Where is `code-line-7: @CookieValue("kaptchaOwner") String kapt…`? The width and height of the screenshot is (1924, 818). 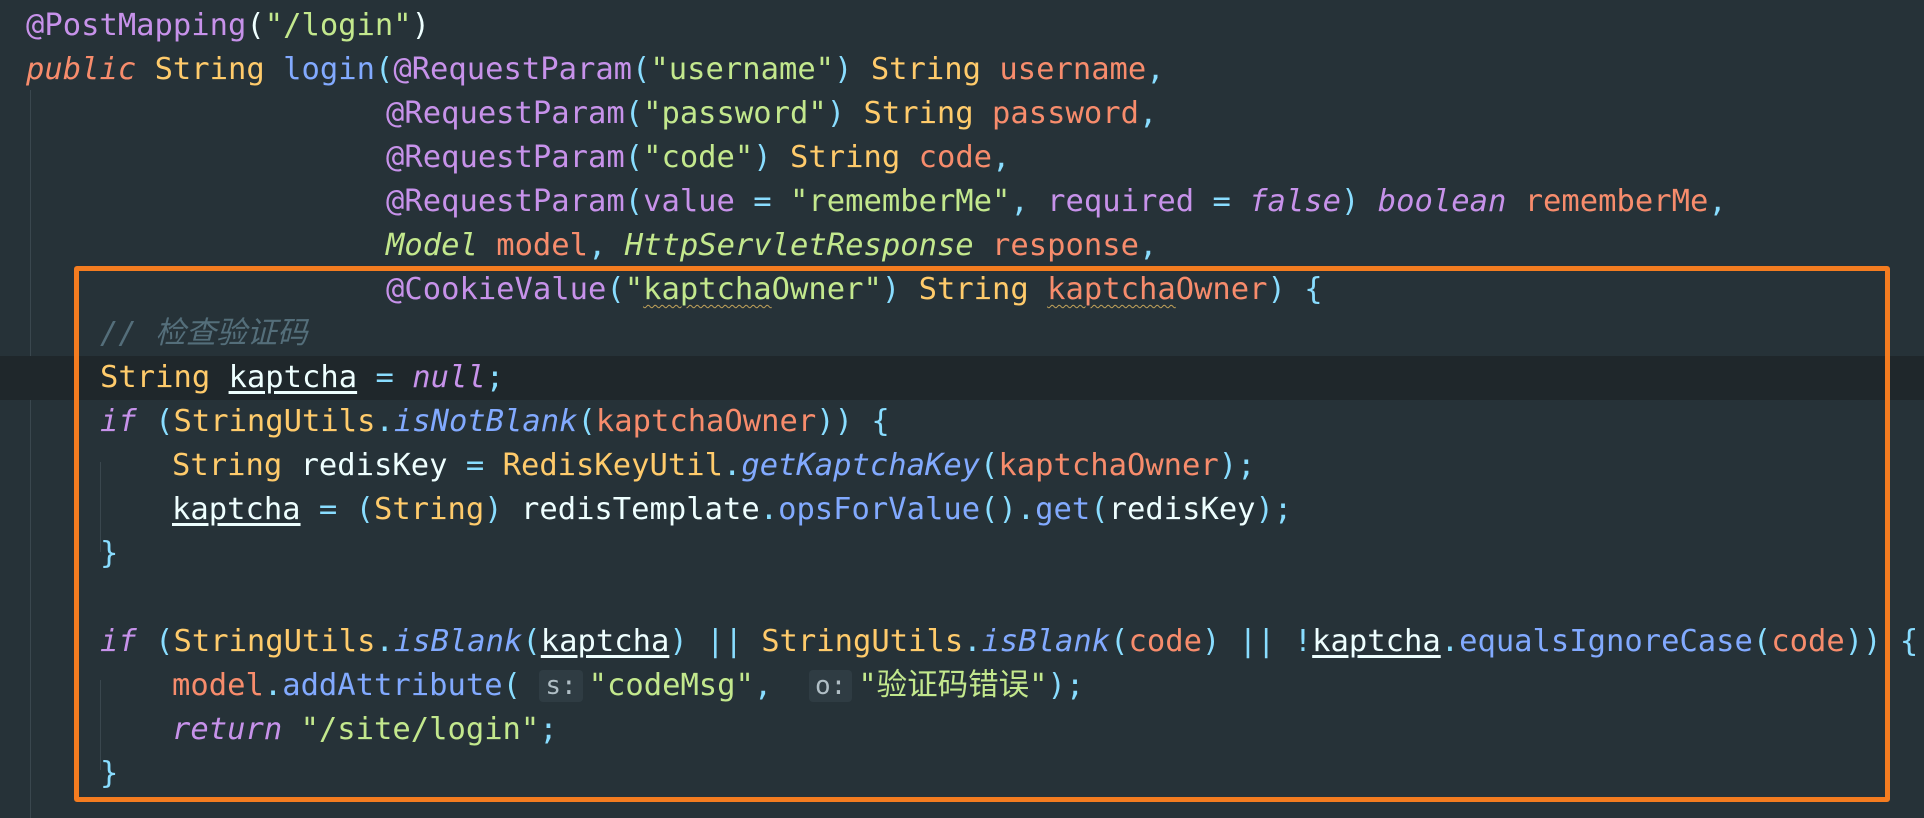
code-line-7: @CookieValue("kaptchaOwner") String kapt… is located at coordinates (962, 290).